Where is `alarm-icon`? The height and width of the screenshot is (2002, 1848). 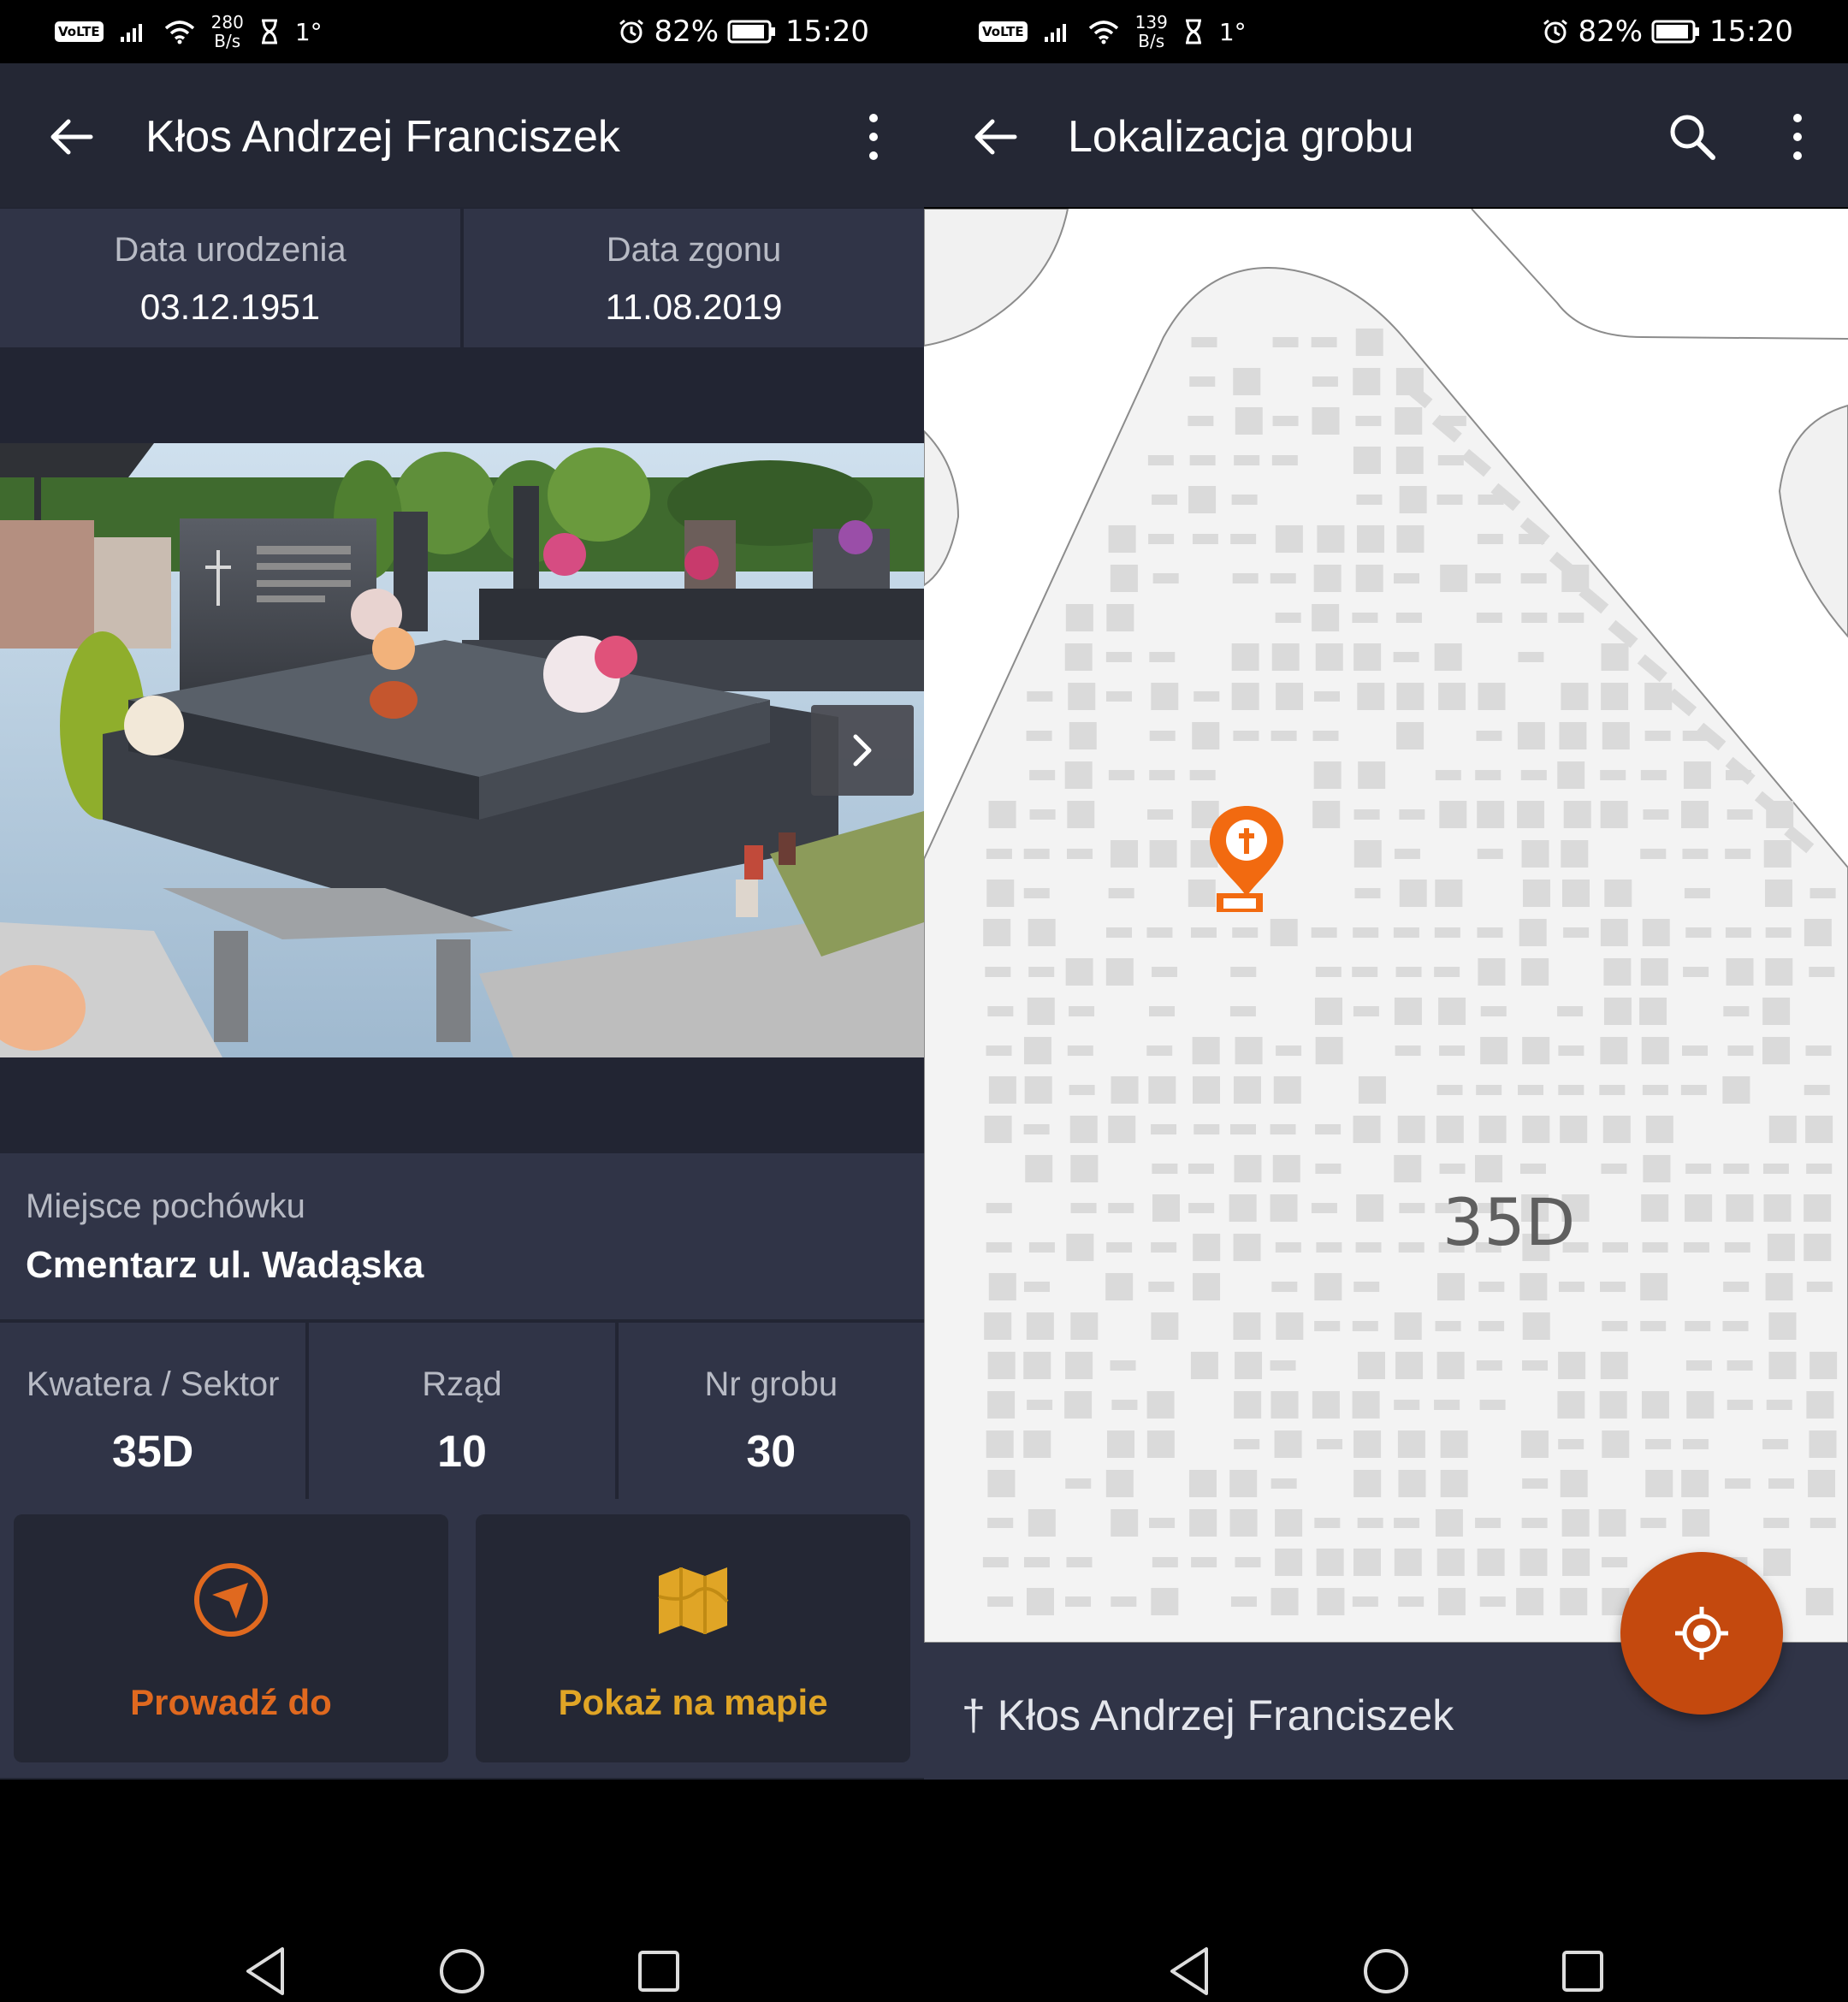
alarm-icon is located at coordinates (1555, 31).